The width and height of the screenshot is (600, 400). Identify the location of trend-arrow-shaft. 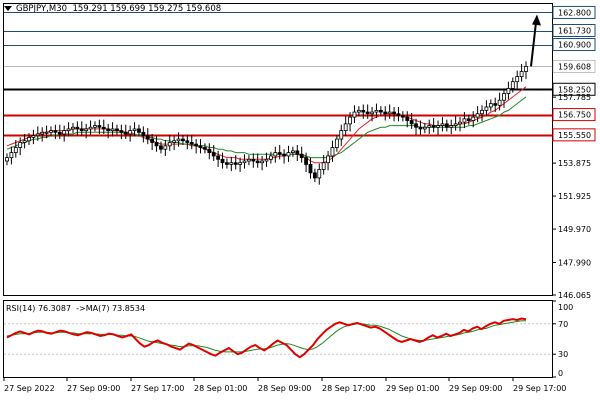
(533, 44).